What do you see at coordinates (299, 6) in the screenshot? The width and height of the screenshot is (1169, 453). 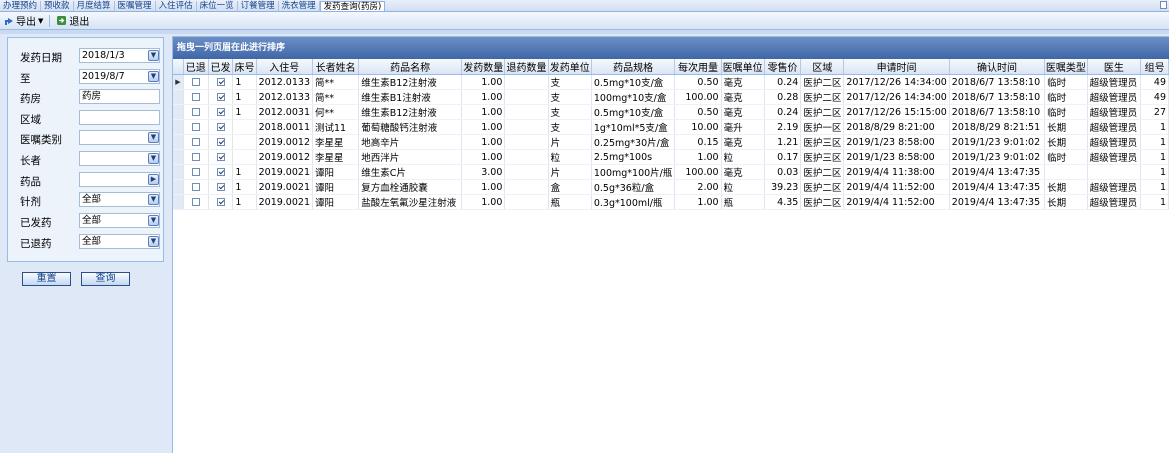 I see `tab-7: 洗衣管理` at bounding box center [299, 6].